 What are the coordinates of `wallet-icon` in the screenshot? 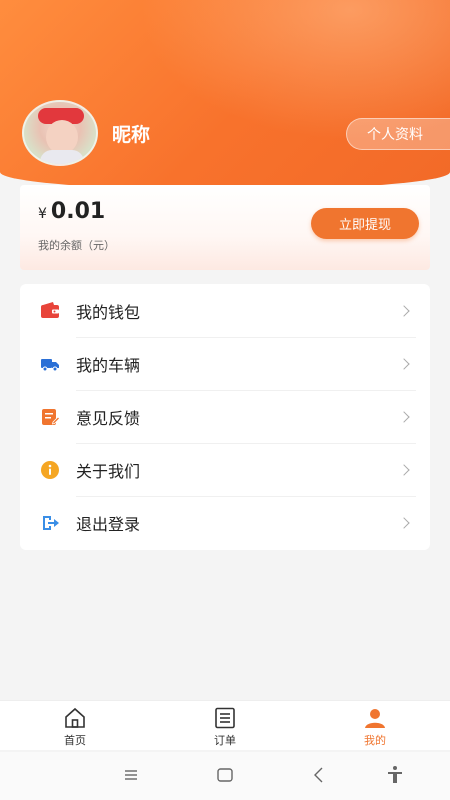 It's located at (50, 309).